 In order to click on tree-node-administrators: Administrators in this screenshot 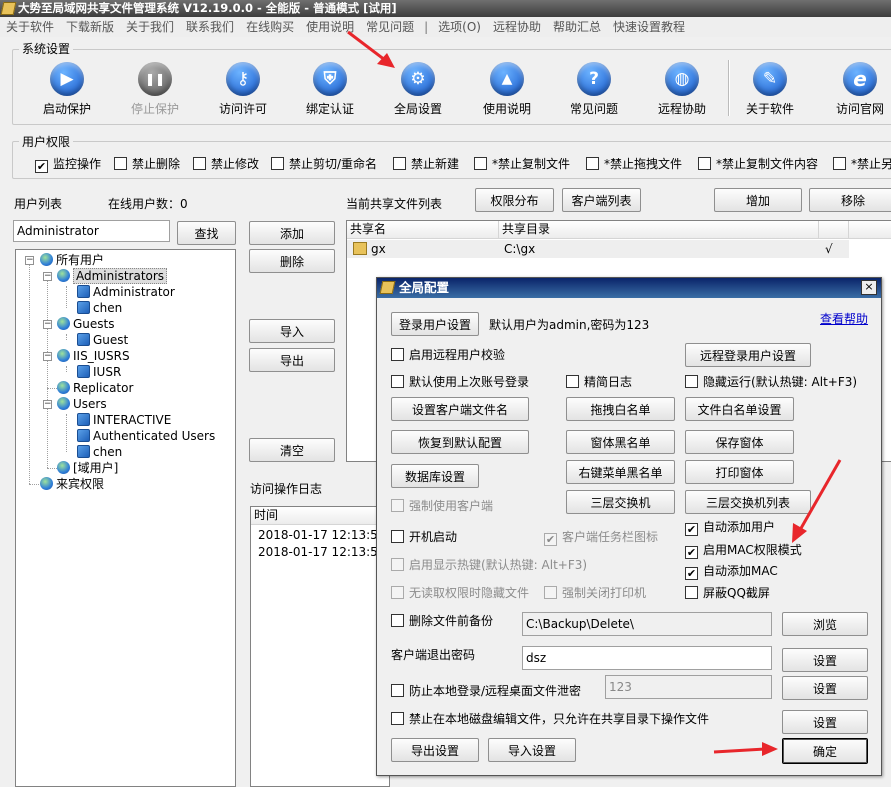, I will do `click(112, 276)`.